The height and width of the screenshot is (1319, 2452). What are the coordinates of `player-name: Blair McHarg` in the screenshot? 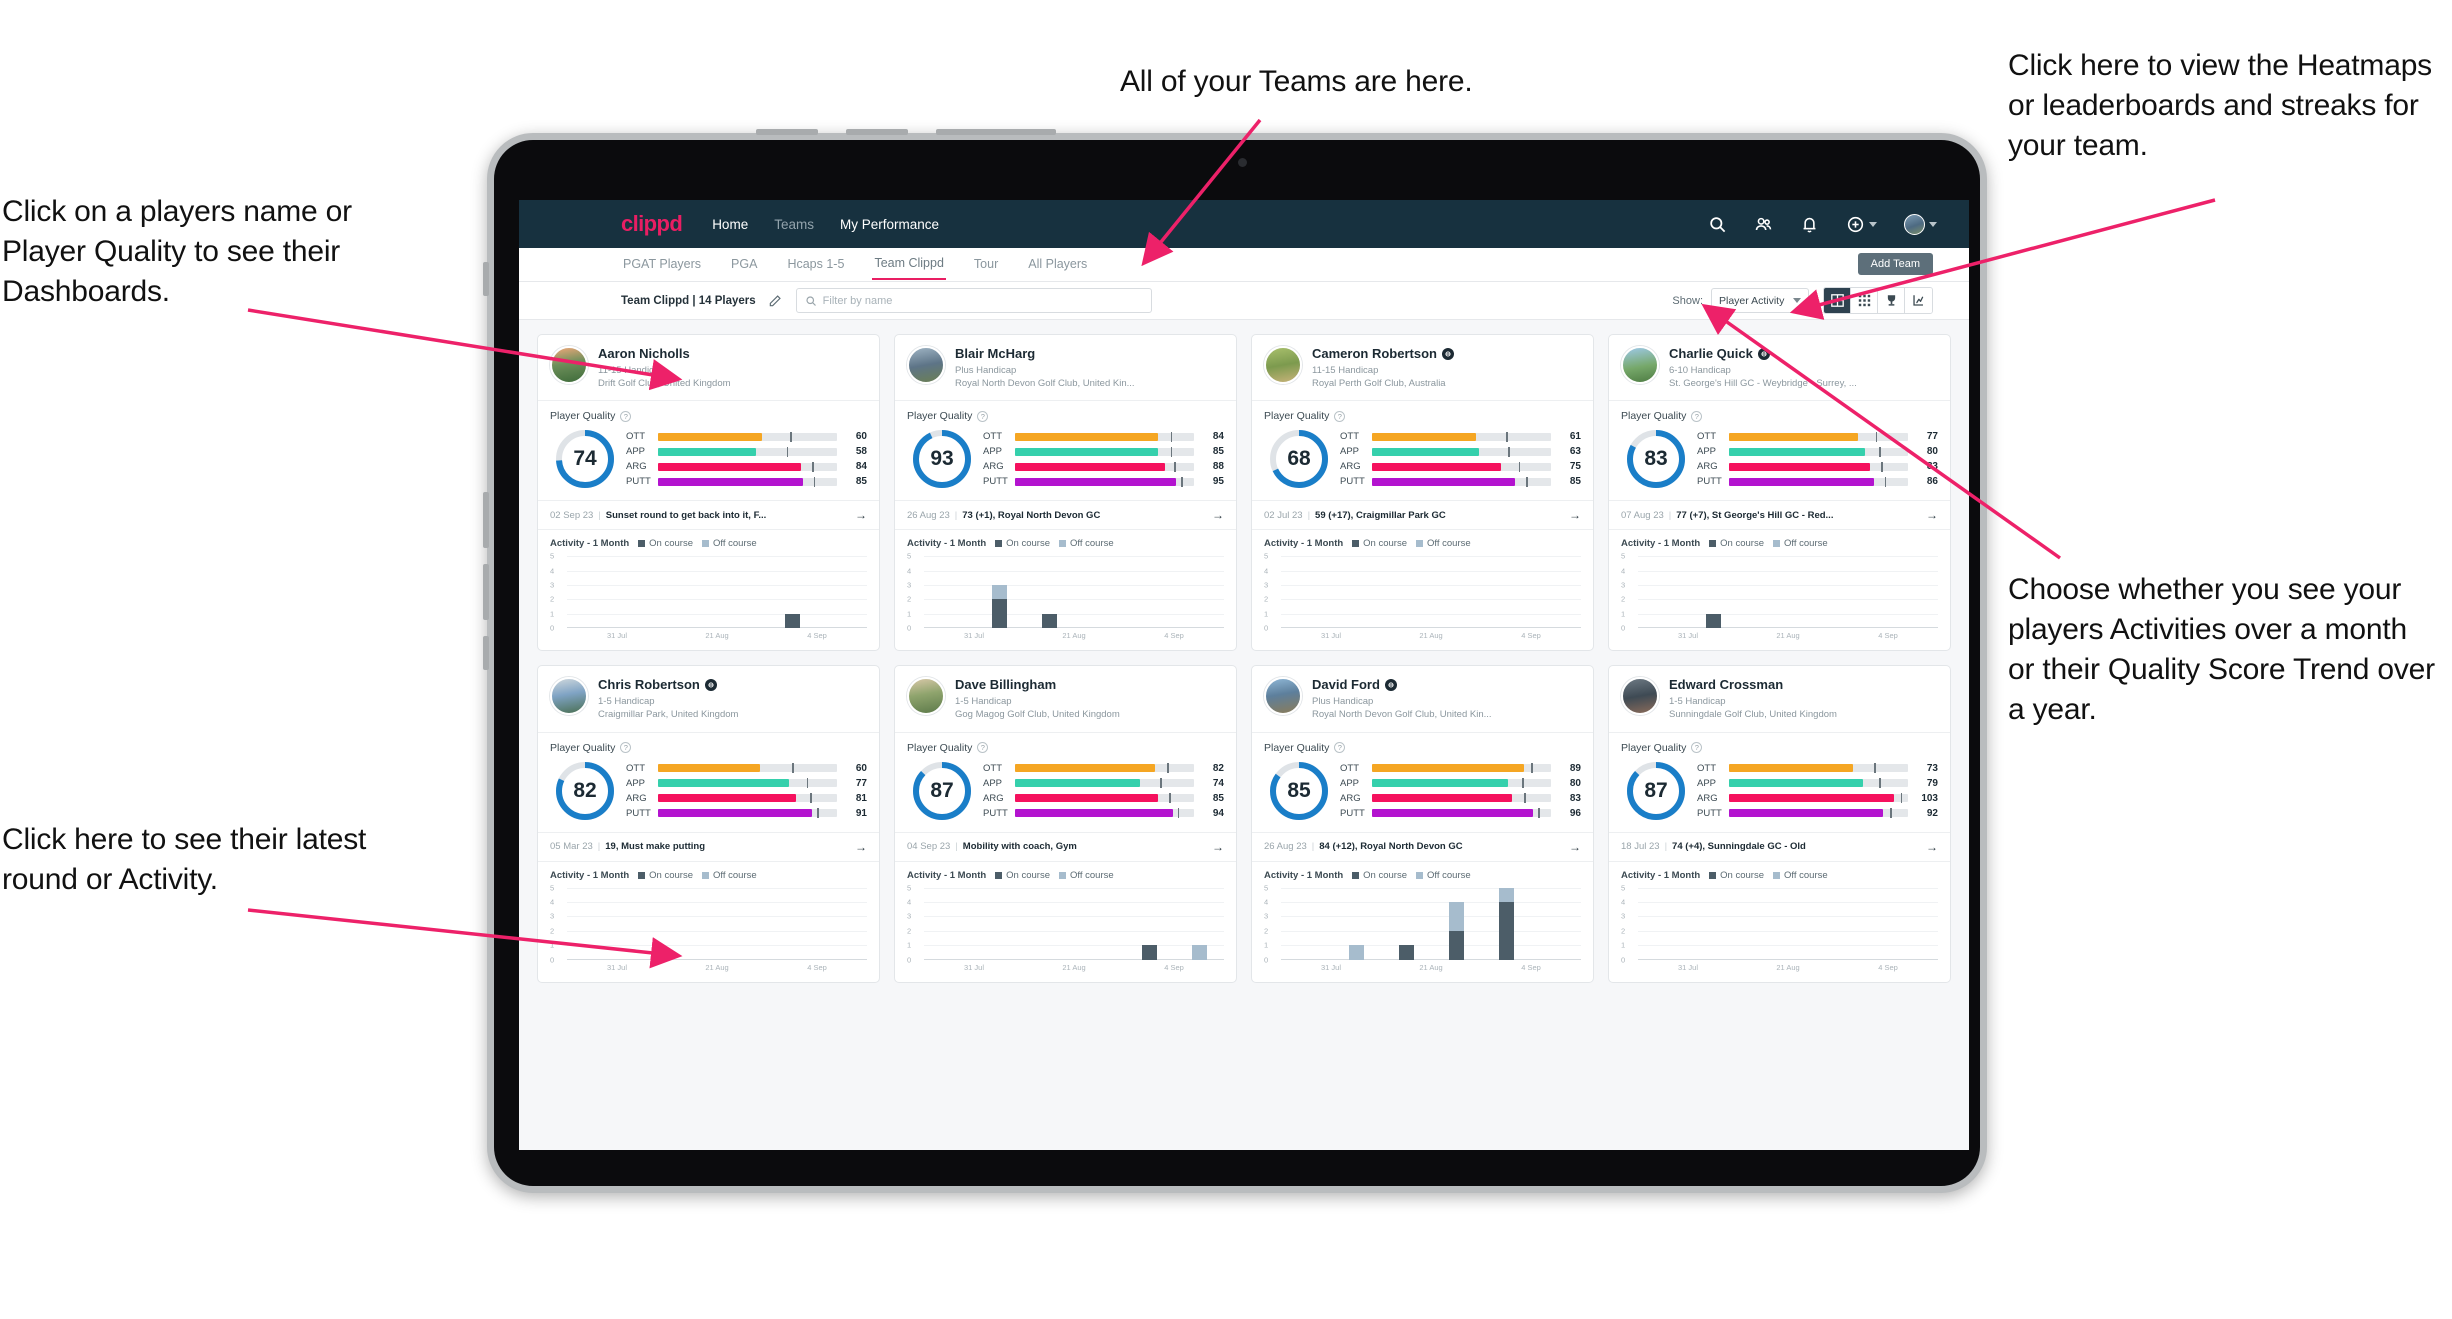 It's located at (1045, 354).